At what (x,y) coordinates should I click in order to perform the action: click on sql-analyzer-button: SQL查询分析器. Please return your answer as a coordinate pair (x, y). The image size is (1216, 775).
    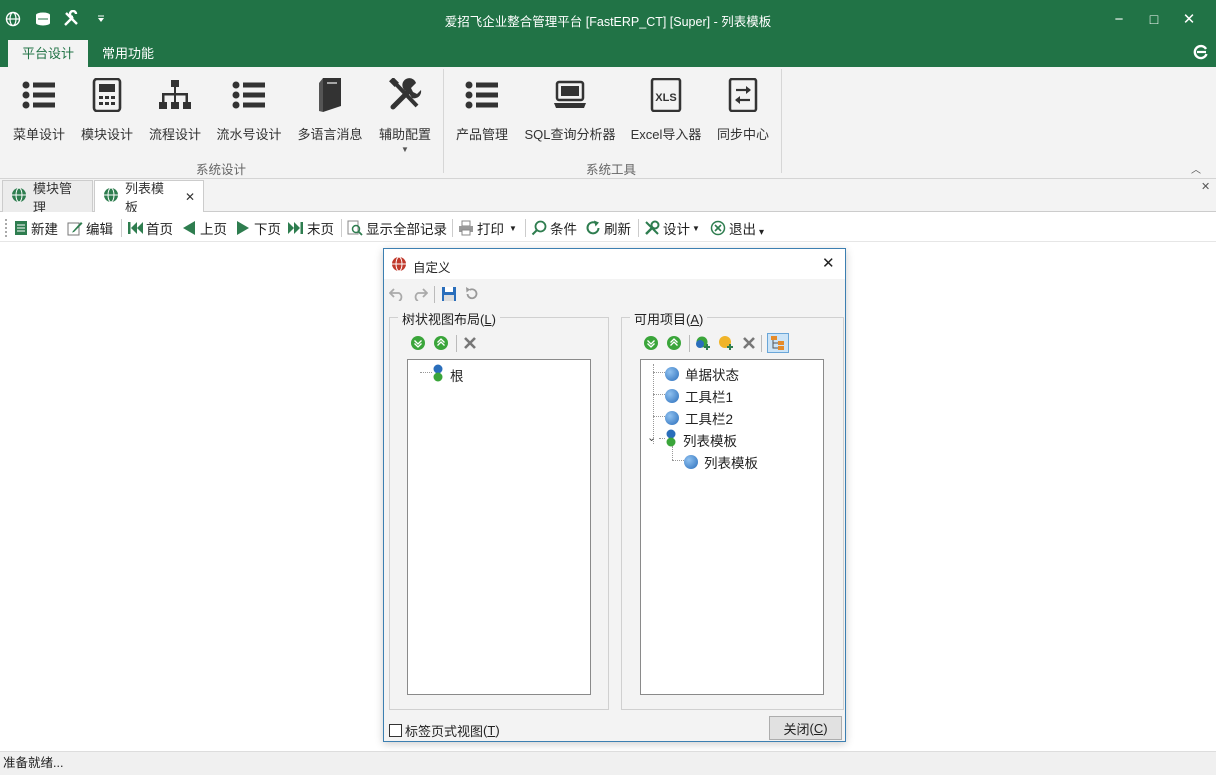
    Looking at the image, I should click on (570, 115).